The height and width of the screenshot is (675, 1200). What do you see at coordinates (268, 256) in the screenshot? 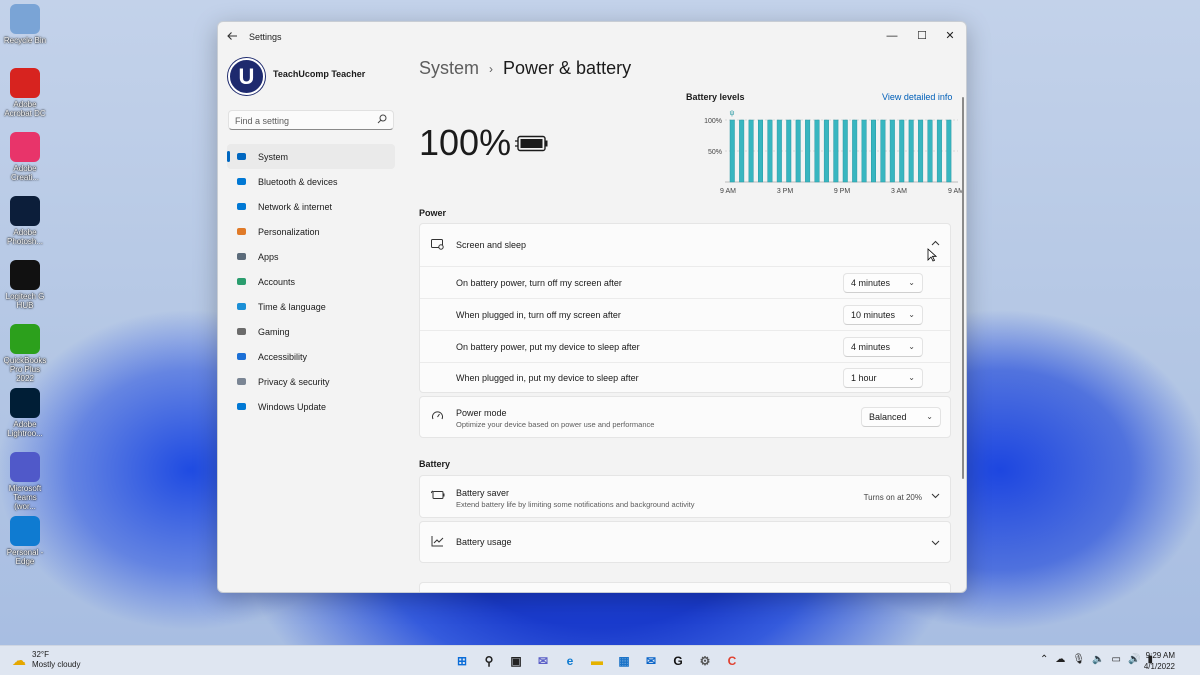
I see `sidebar-item-label: Apps` at bounding box center [268, 256].